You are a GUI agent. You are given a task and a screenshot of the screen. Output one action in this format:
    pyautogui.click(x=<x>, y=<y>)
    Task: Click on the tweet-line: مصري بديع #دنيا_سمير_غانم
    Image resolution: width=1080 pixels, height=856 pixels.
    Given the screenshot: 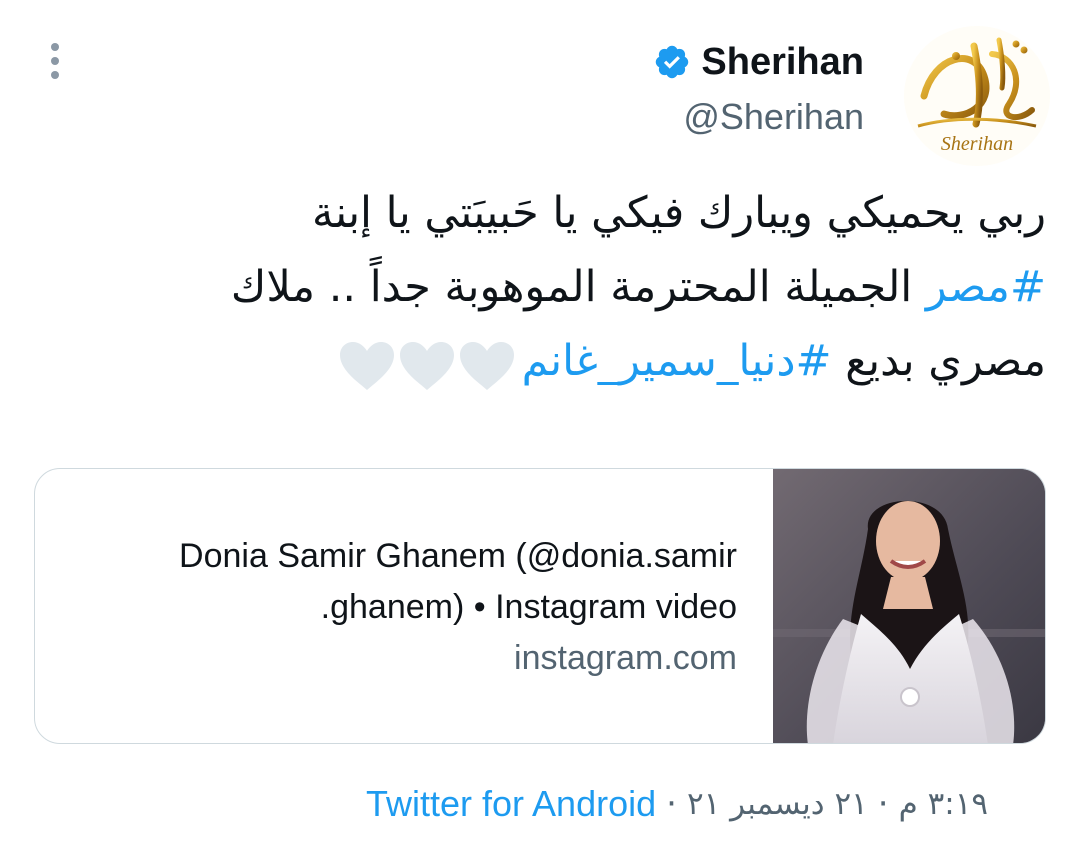 What is the action you would take?
    pyautogui.click(x=553, y=362)
    